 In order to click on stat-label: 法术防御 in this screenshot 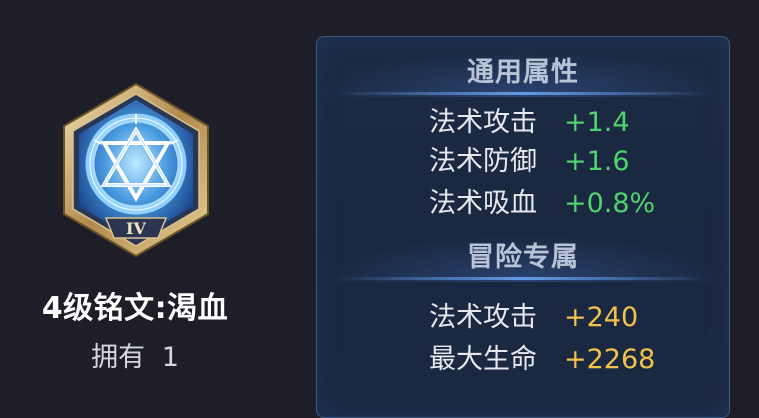, I will do `click(483, 161)`.